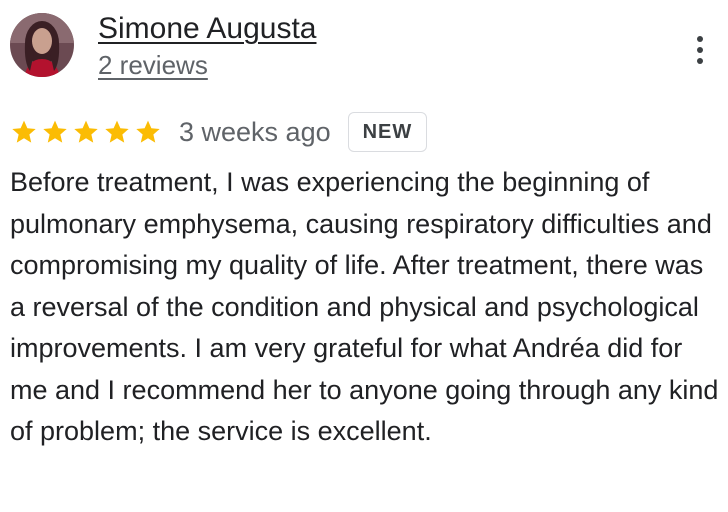  Describe the element at coordinates (207, 29) in the screenshot. I see `author-name-link: Simone Augusta` at that location.